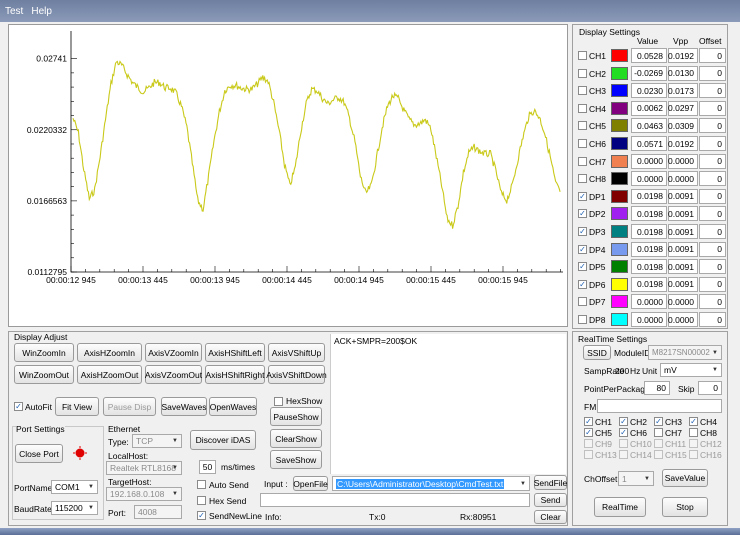 The height and width of the screenshot is (535, 740). I want to click on baud-rate-select: 115200, so click(74, 508).